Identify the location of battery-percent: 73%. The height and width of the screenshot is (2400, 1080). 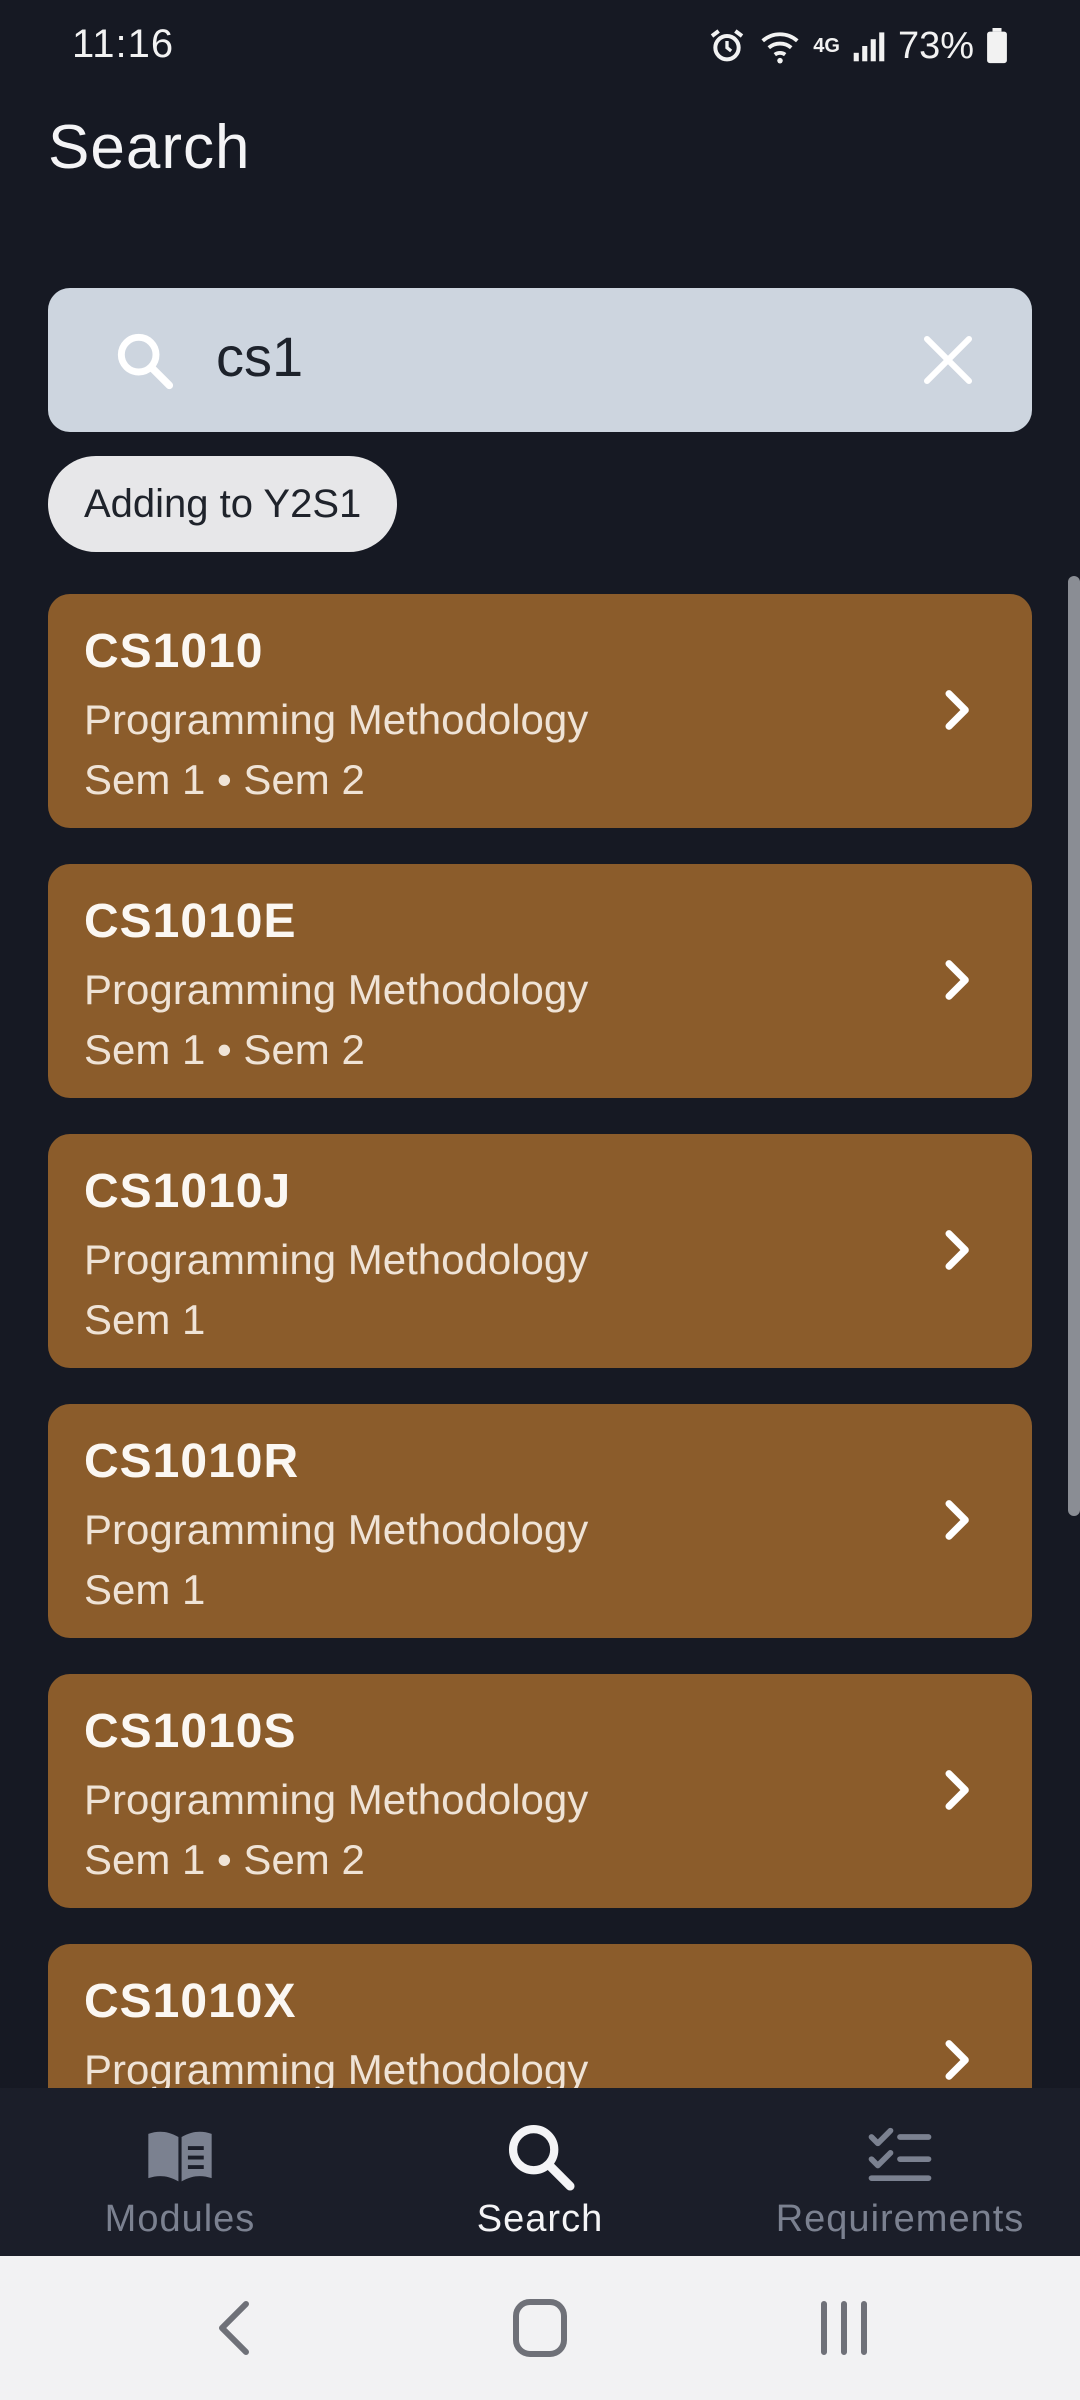
(935, 45).